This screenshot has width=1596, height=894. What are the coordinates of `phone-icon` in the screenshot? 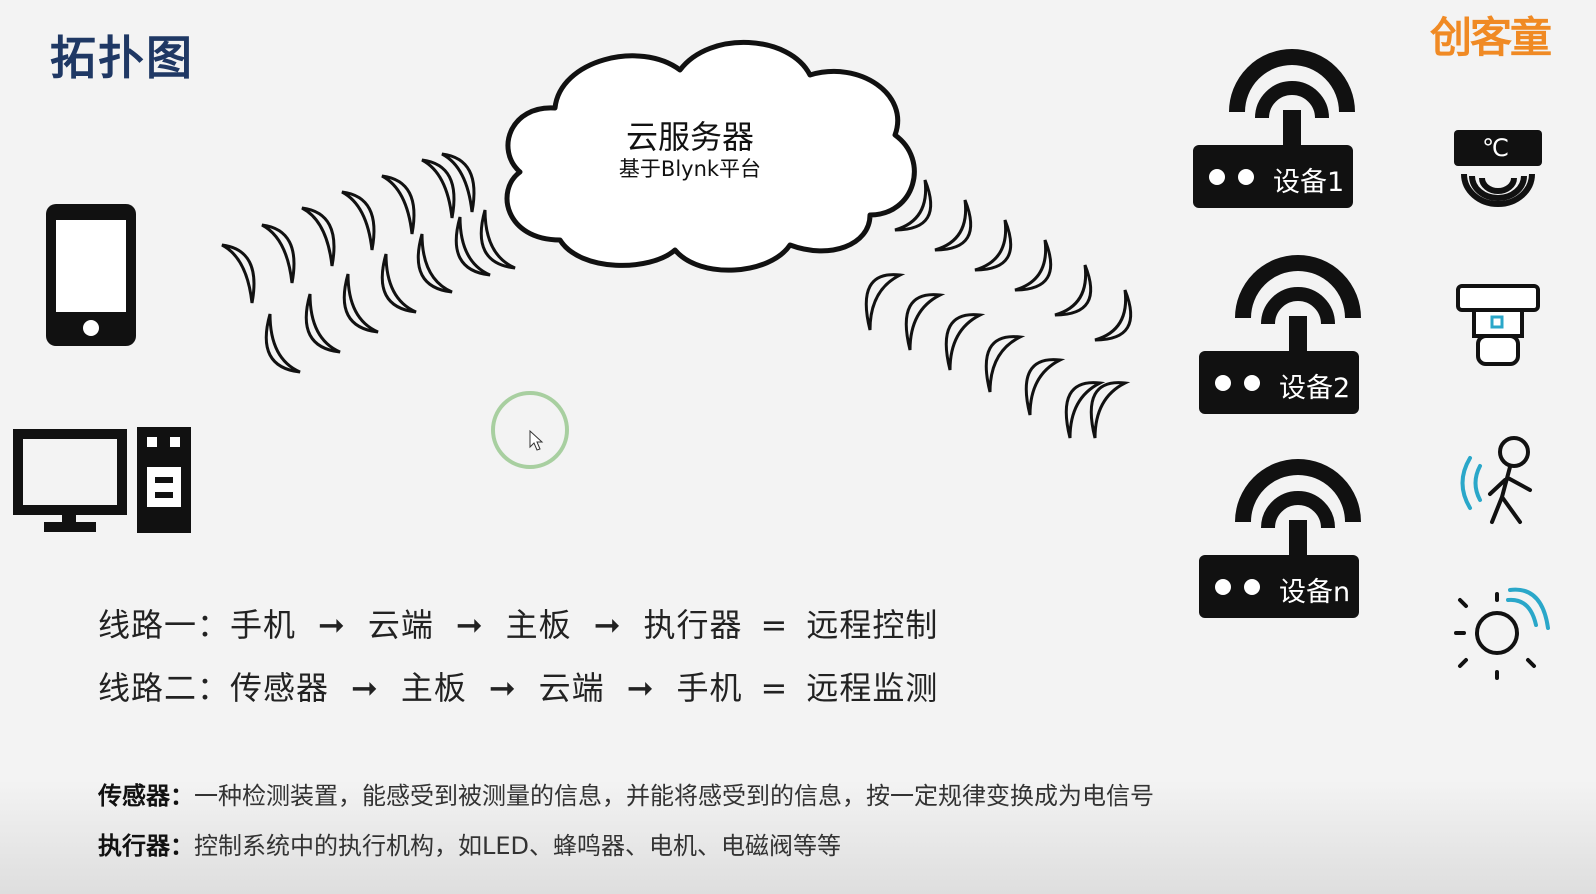 It's located at (91, 275).